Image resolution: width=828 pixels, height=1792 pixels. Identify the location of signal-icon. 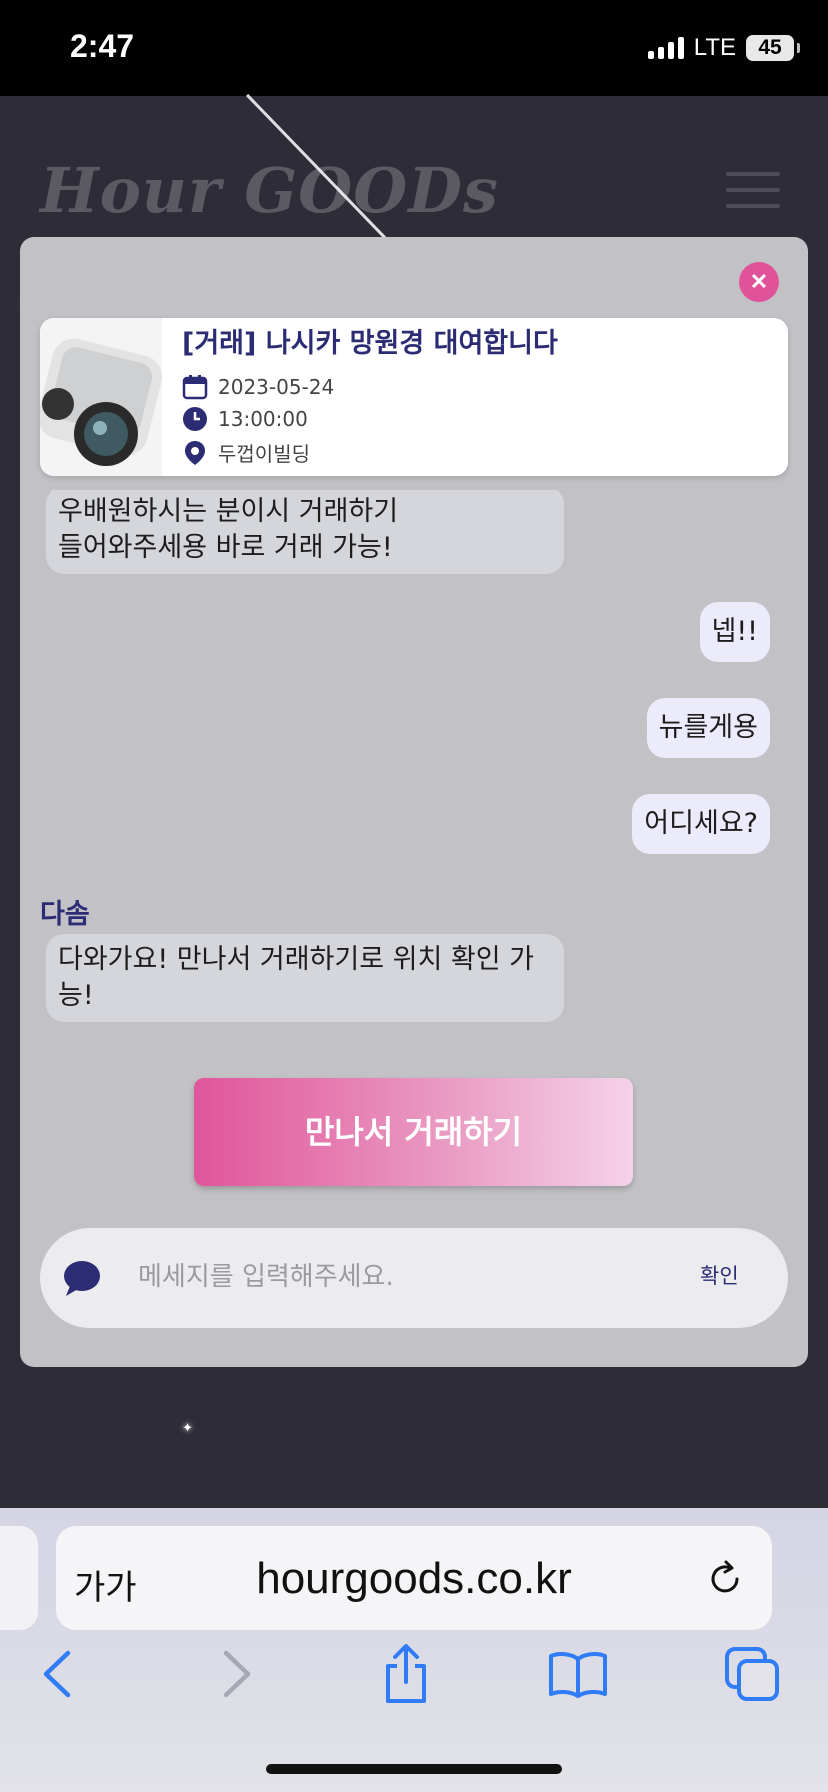
(665, 48).